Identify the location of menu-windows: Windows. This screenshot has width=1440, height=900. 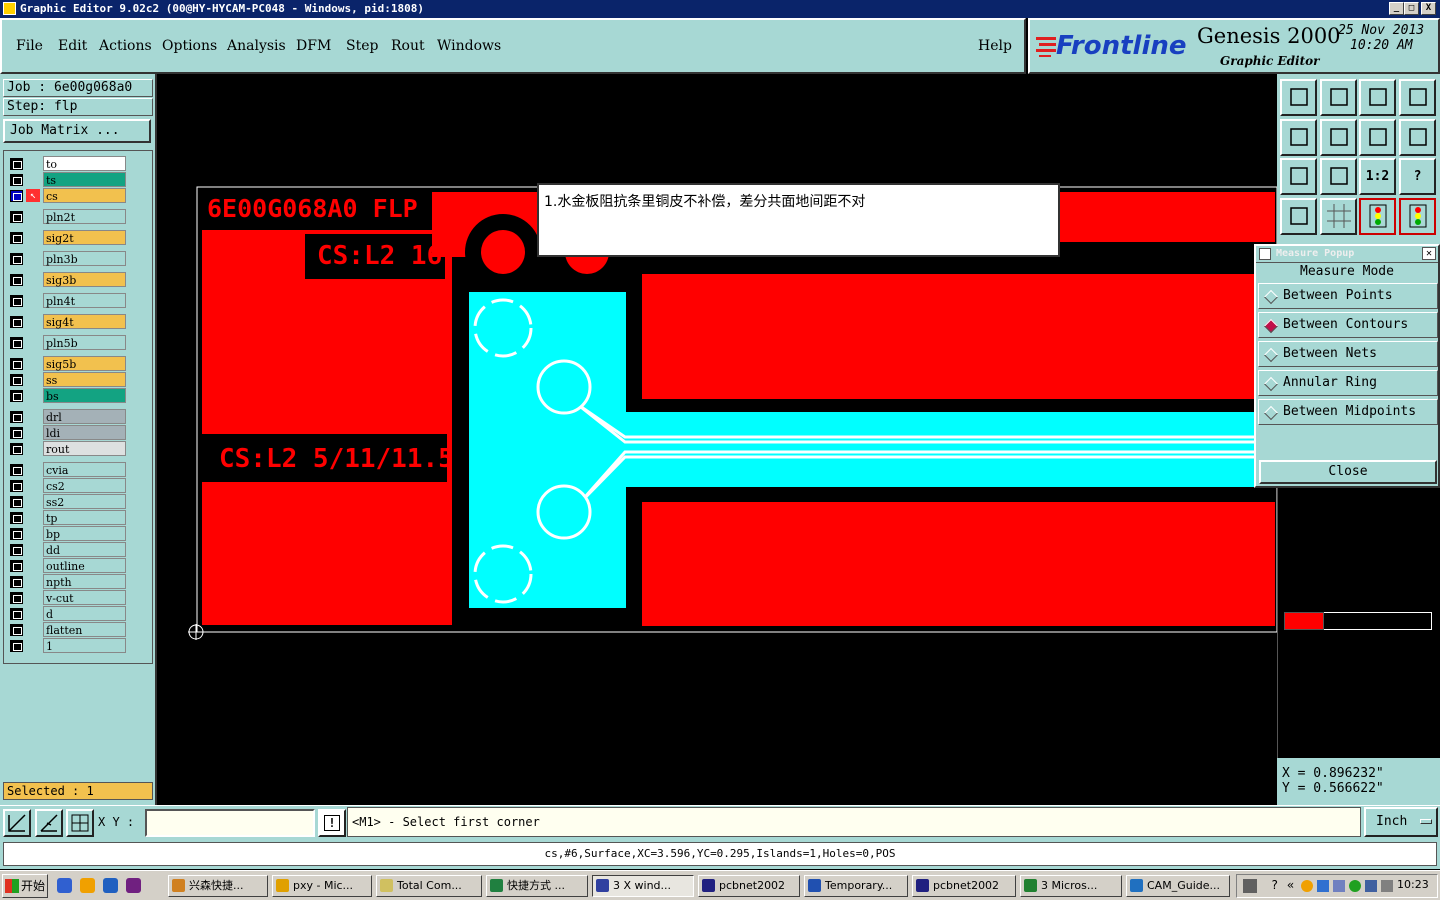
(469, 46).